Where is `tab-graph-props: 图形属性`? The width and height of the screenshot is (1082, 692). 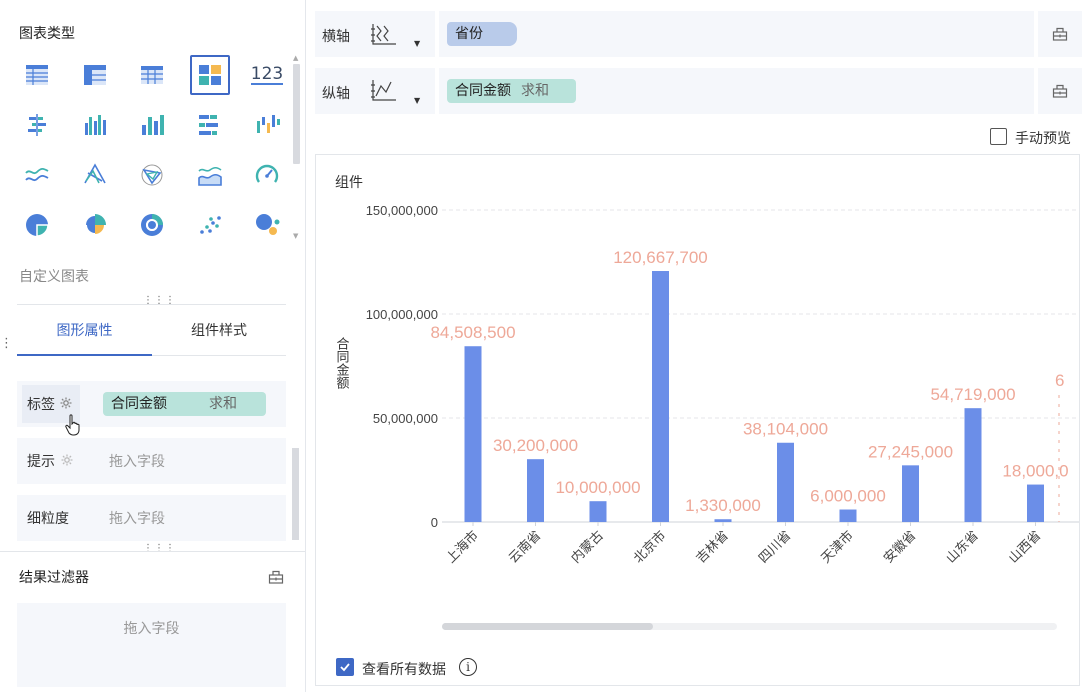
tab-graph-props: 图形属性 is located at coordinates (84, 334).